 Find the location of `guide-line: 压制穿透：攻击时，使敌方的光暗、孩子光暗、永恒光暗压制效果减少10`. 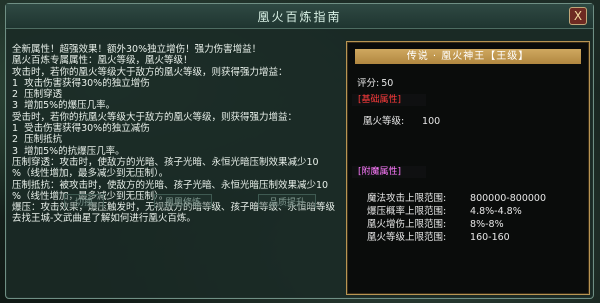

guide-line: 压制穿透：攻击时，使敌方的光暗、孩子光暗、永恒光暗压制效果减少10 is located at coordinates (165, 162).